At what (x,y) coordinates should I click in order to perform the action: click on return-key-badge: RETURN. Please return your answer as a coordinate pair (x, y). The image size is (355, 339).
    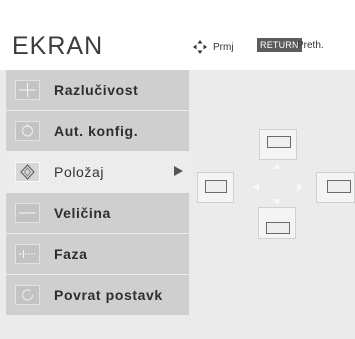
    Looking at the image, I should click on (279, 45).